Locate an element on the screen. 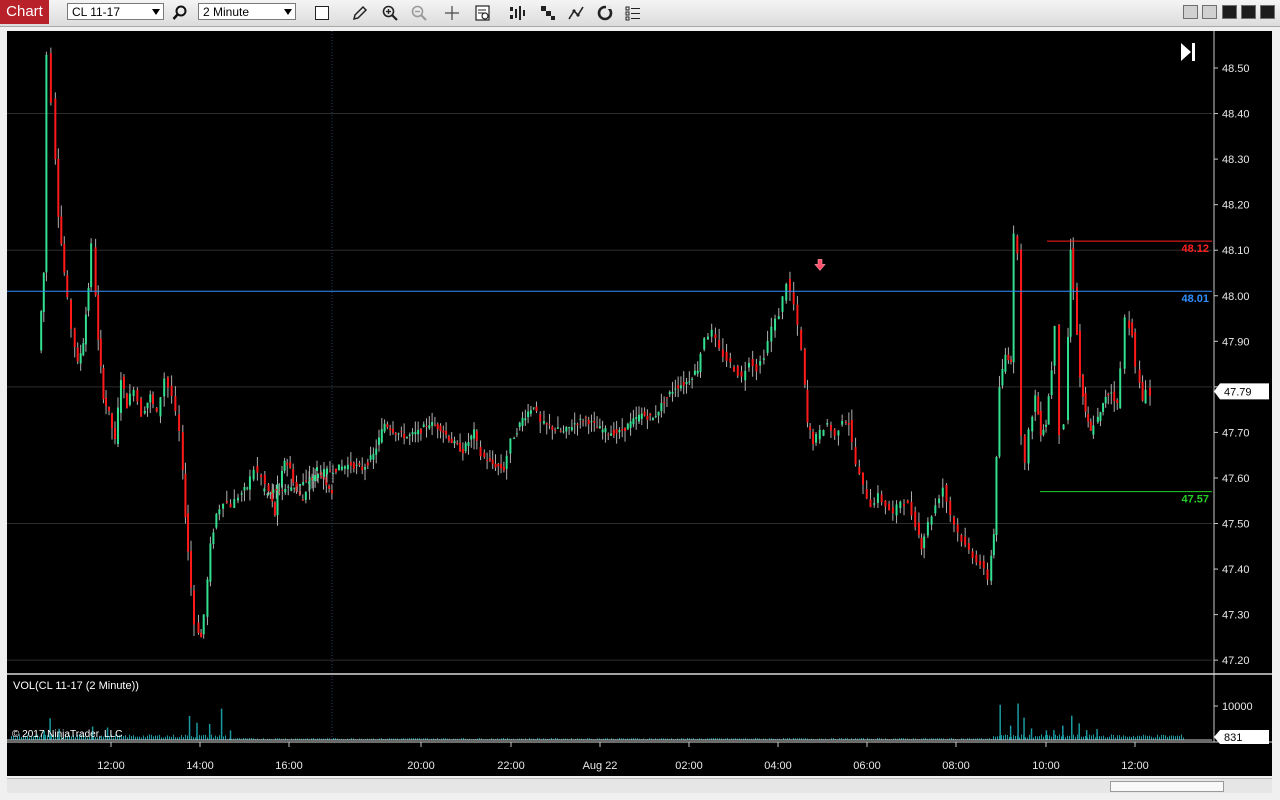  close-icon is located at coordinates (1267, 12).